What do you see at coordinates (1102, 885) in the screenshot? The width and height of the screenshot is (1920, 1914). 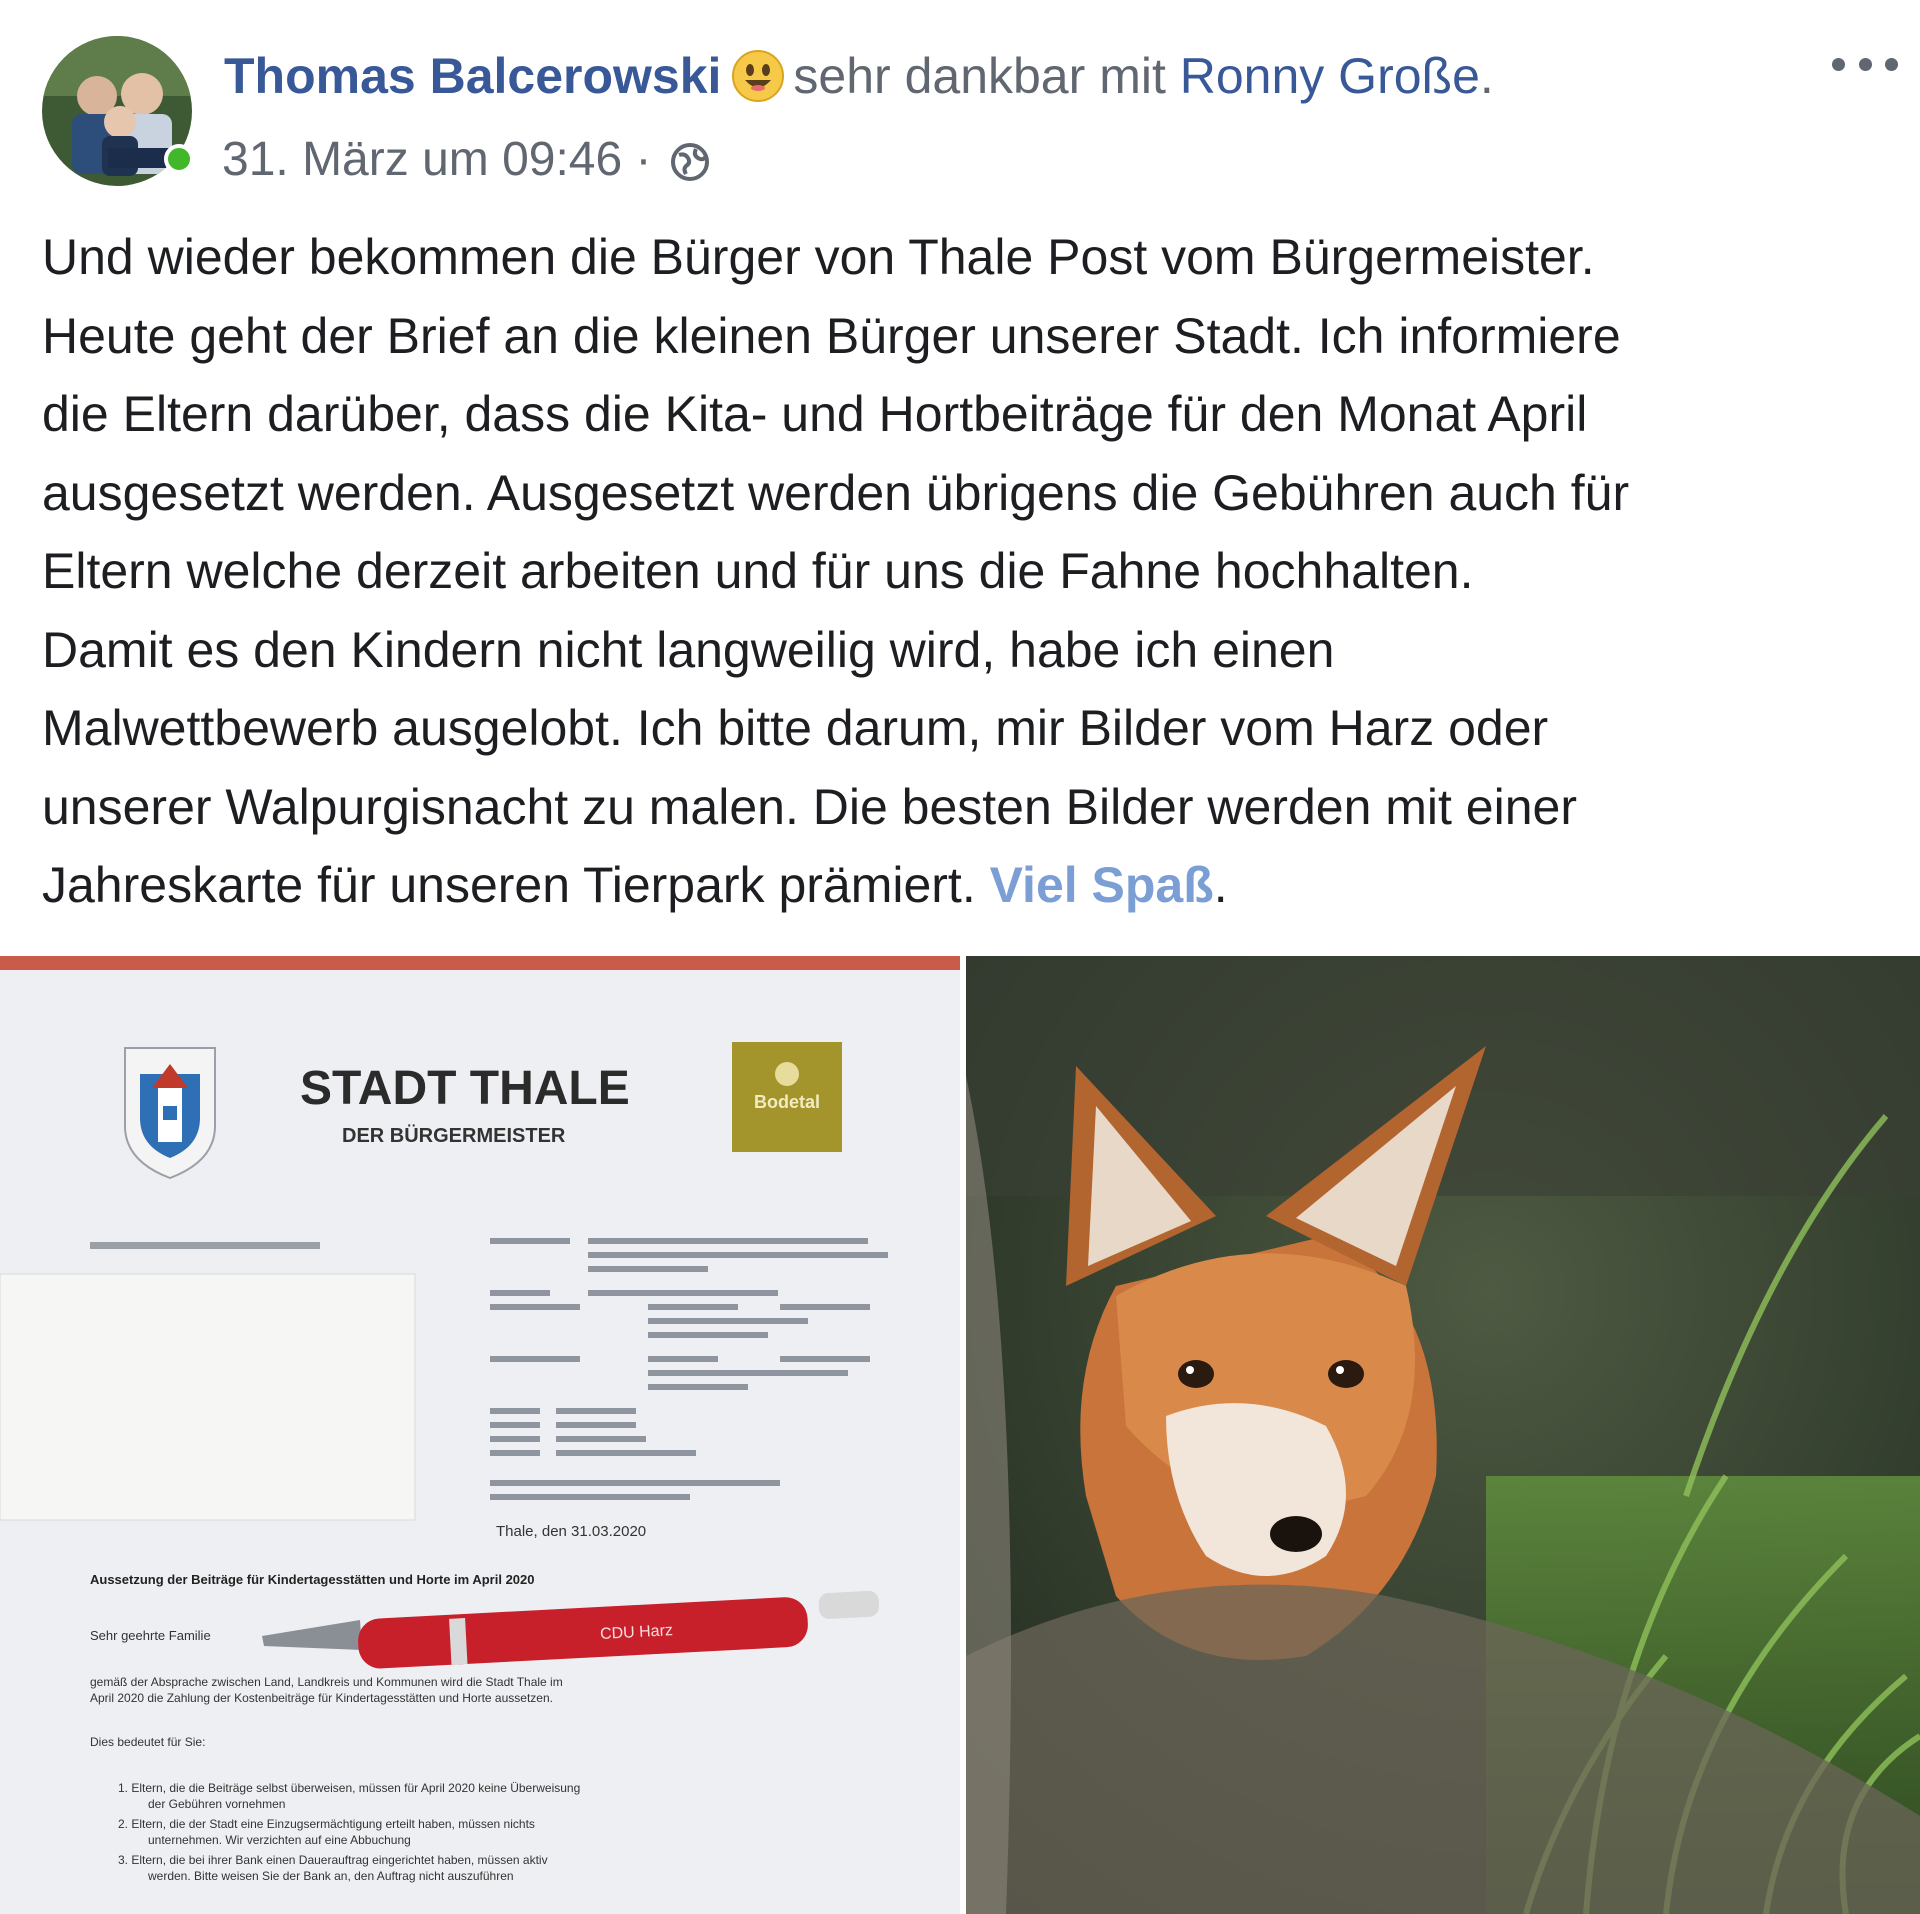 I see `viel-spass-link: Viel Spaß` at bounding box center [1102, 885].